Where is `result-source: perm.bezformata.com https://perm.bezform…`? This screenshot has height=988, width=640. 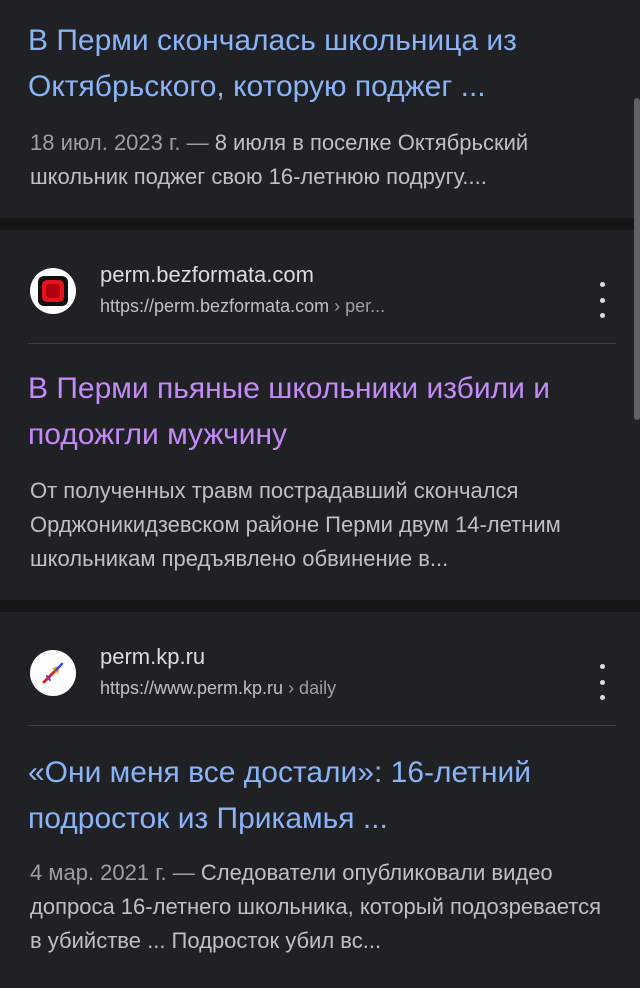 result-source: perm.bezformata.com https://perm.bezform… is located at coordinates (322, 291).